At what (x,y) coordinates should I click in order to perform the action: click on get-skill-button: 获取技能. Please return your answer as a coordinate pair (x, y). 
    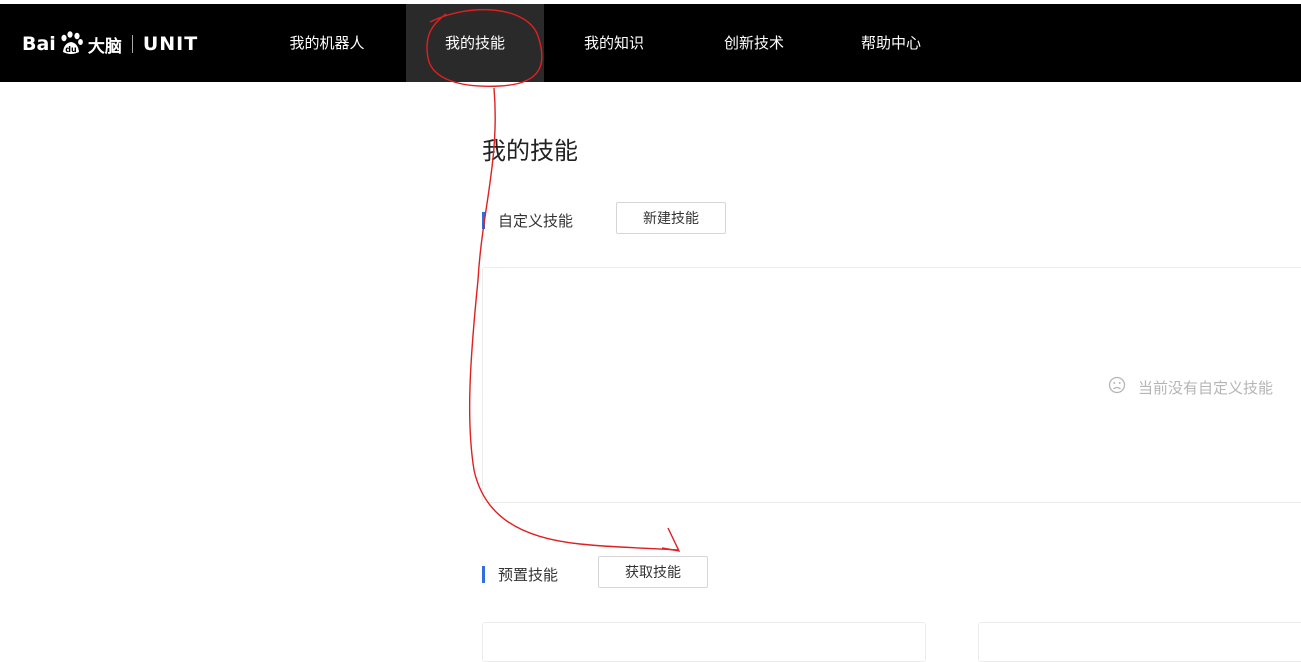
    Looking at the image, I should click on (653, 572).